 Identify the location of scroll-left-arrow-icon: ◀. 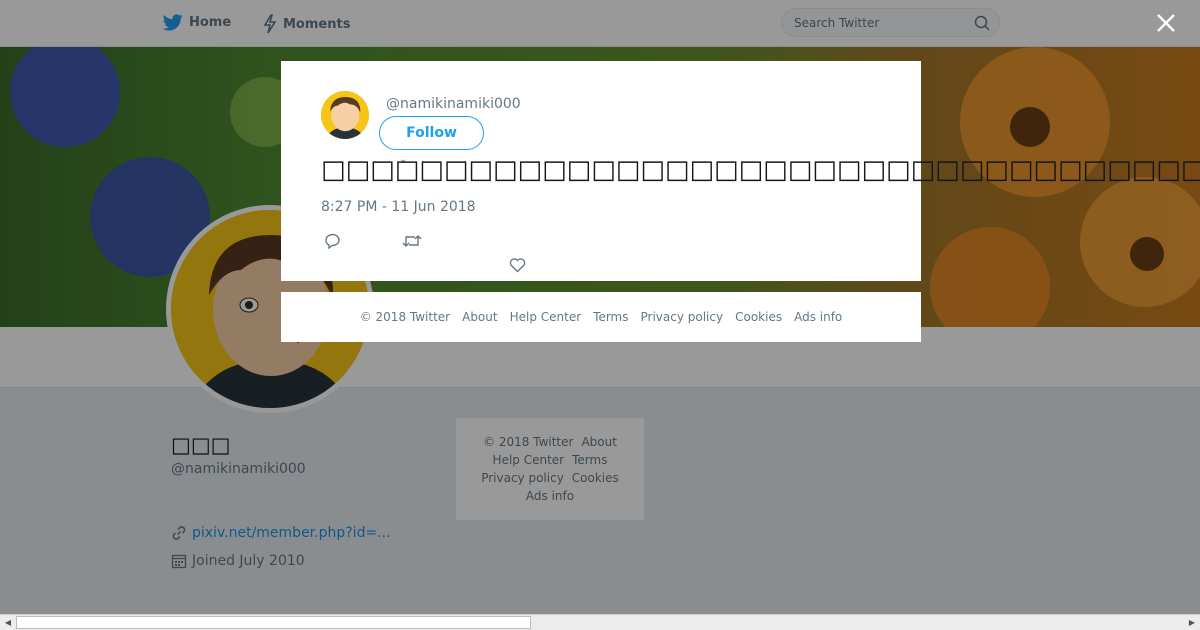
(8, 622).